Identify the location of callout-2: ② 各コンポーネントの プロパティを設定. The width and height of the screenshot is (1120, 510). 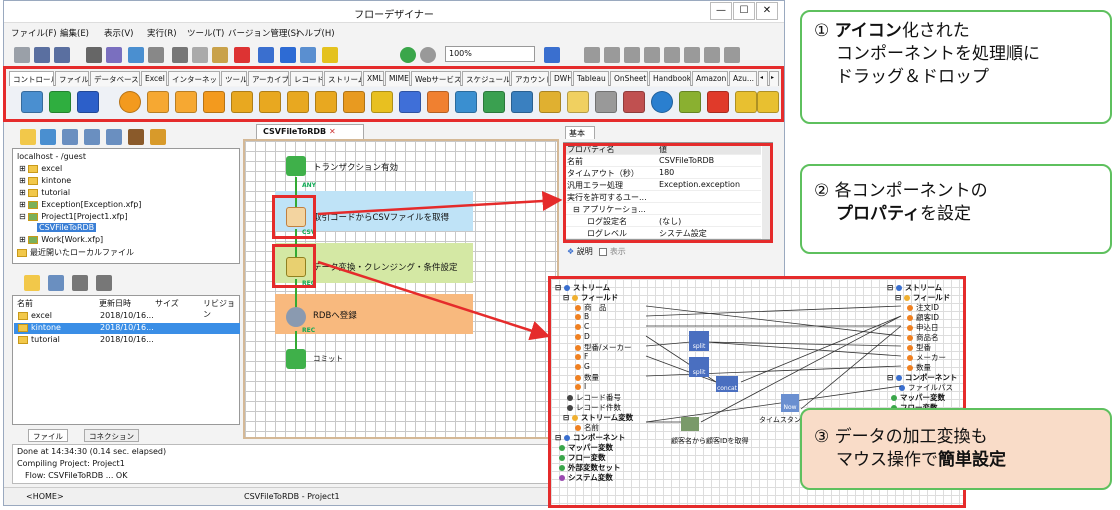
(956, 209).